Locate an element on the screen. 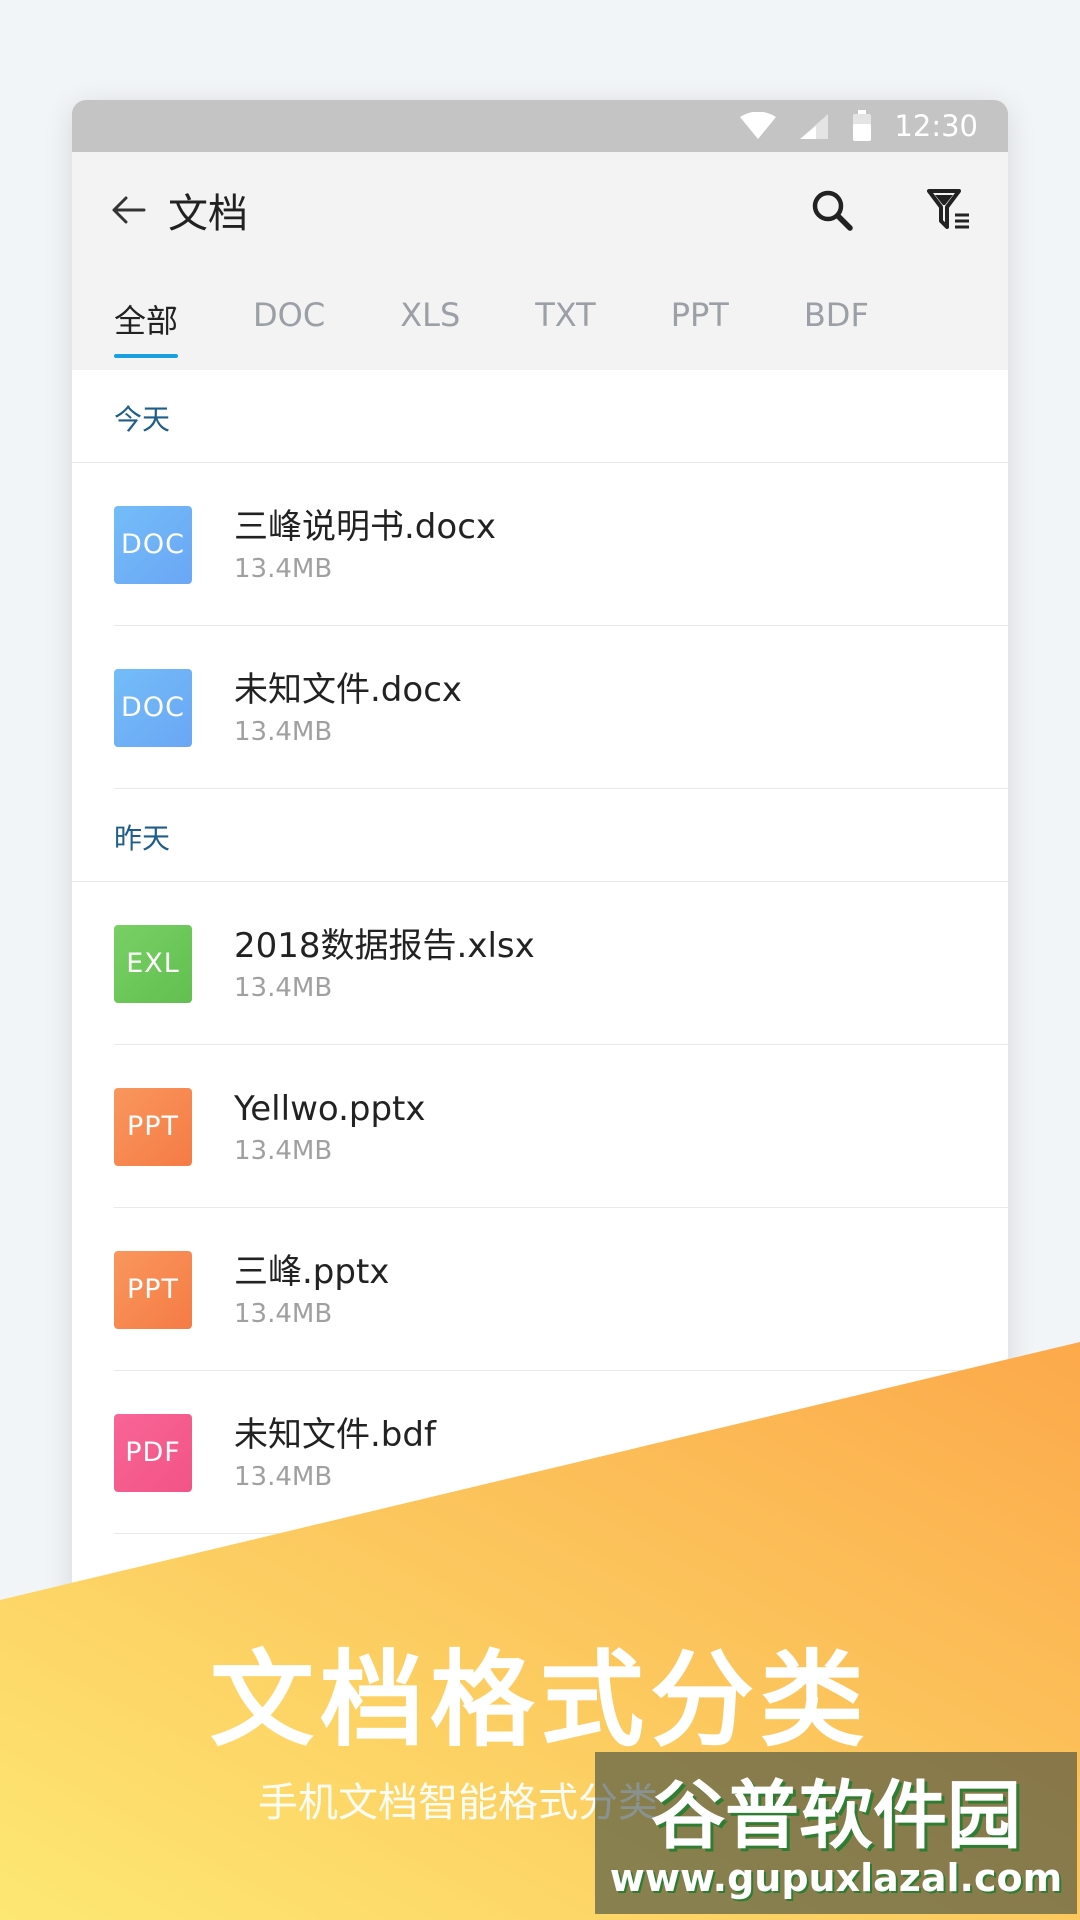 Image resolution: width=1080 pixels, height=1920 pixels. tab-bar: 全部 DOC XLS TXT PPT BDF is located at coordinates (540, 319).